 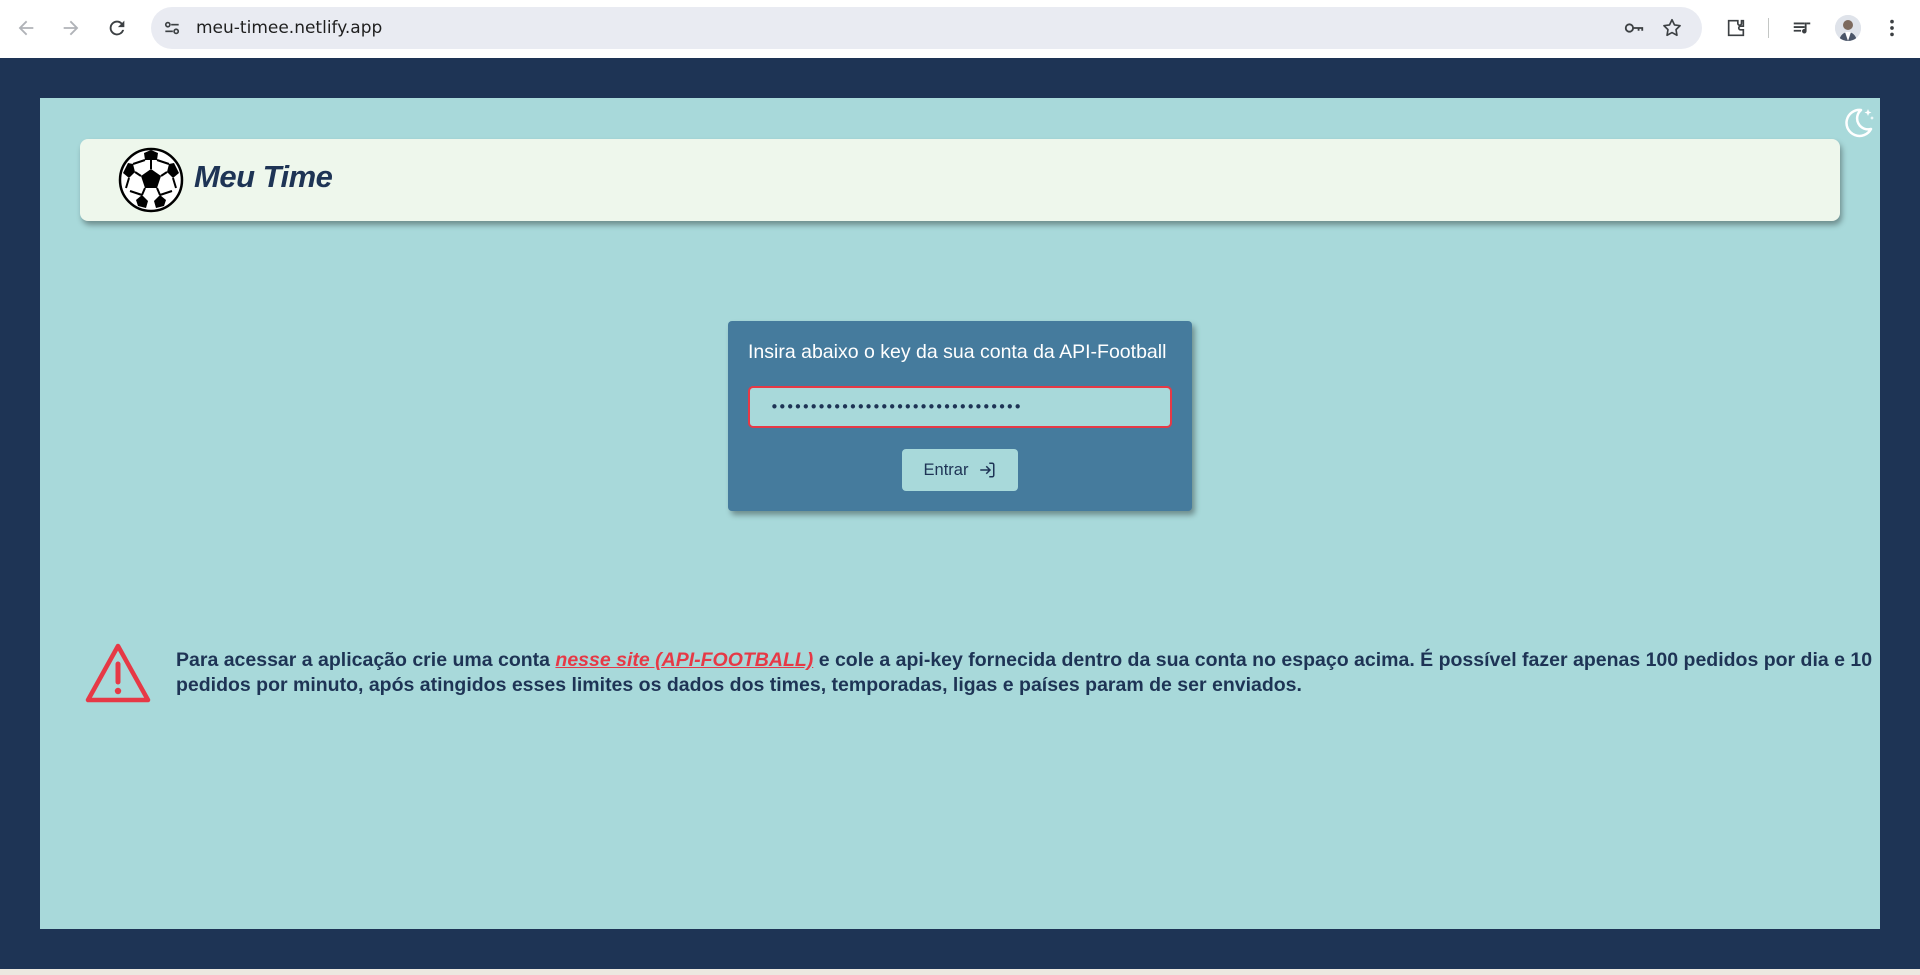 I want to click on moon-stars-icon, so click(x=1859, y=123).